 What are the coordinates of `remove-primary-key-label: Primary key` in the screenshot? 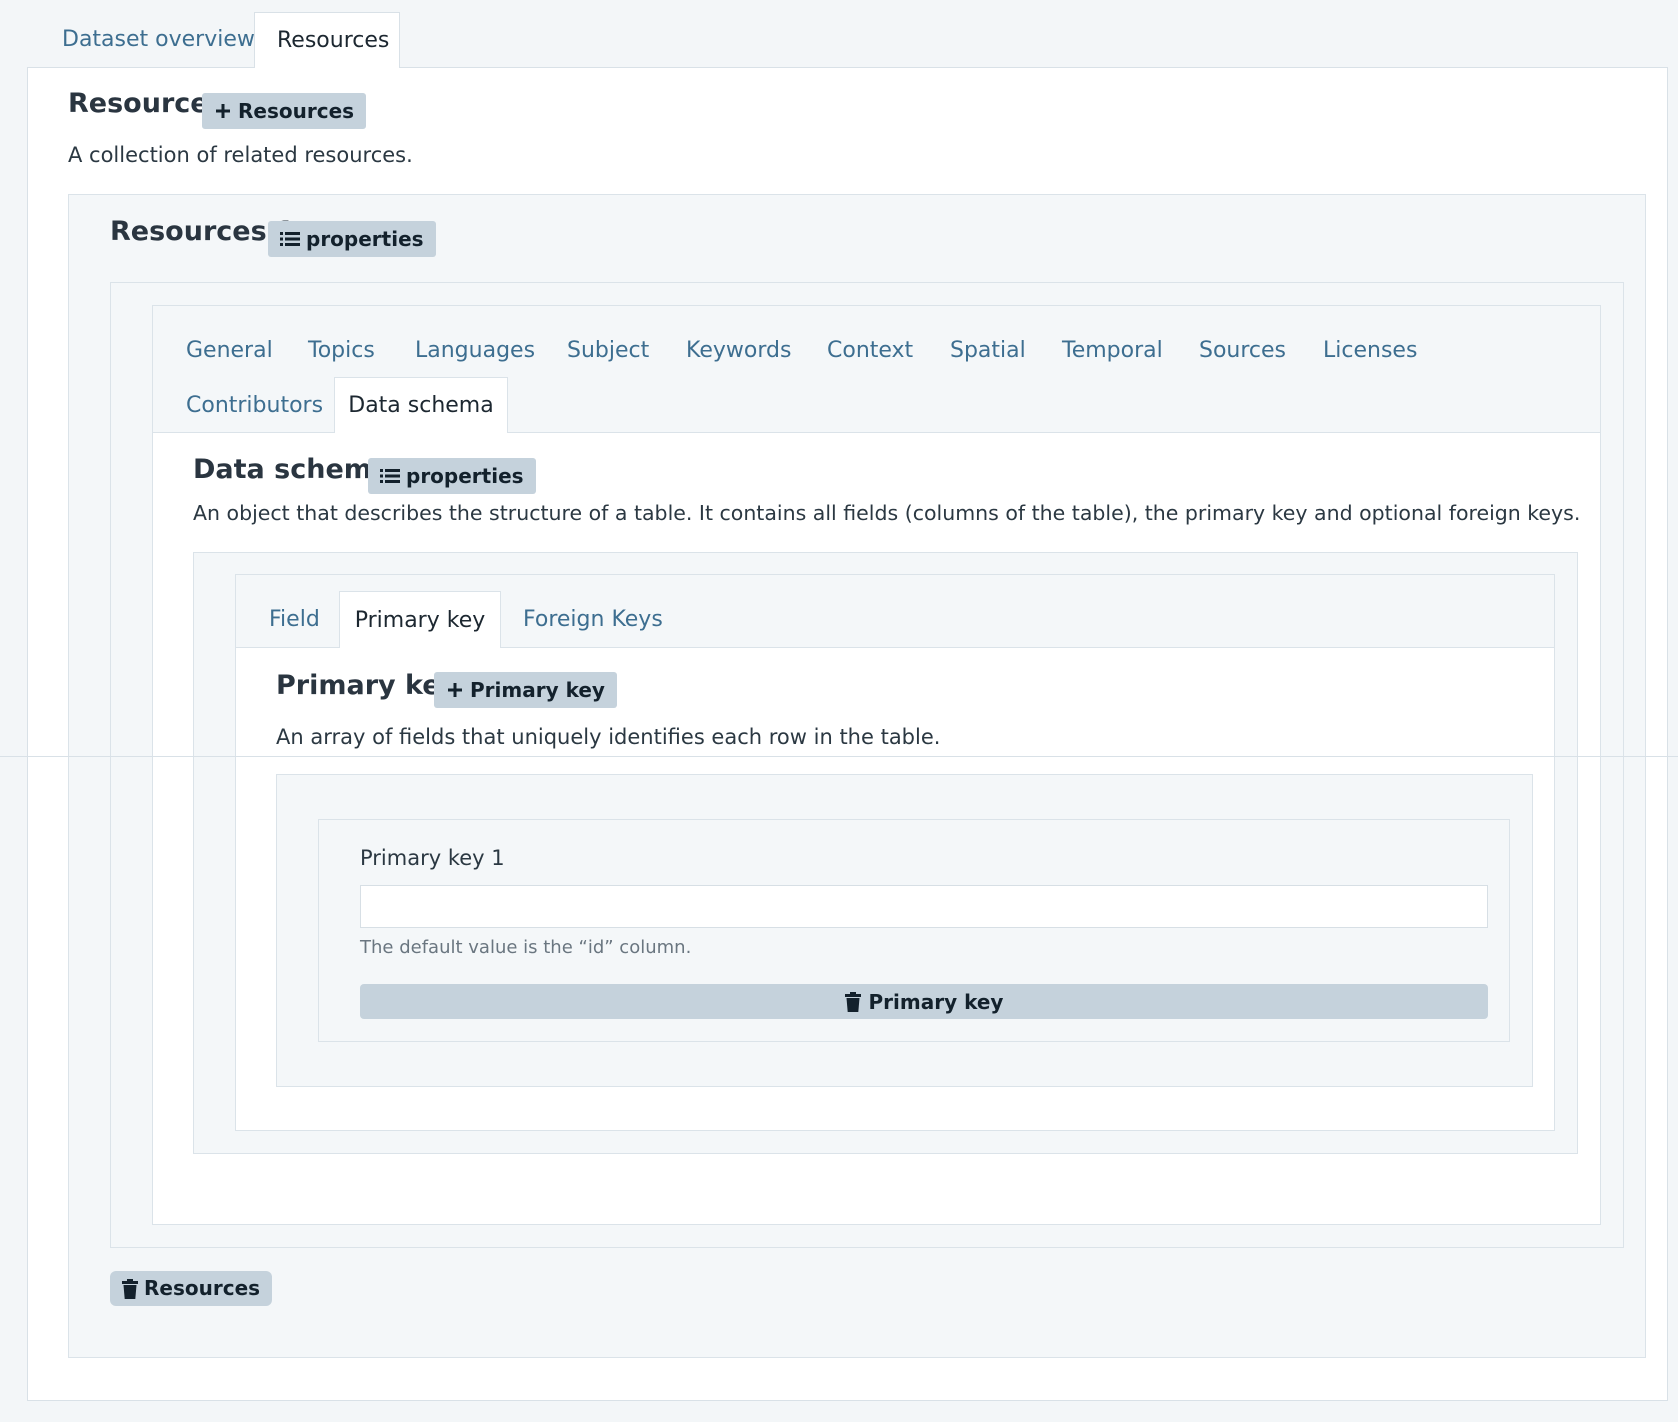 It's located at (936, 1001).